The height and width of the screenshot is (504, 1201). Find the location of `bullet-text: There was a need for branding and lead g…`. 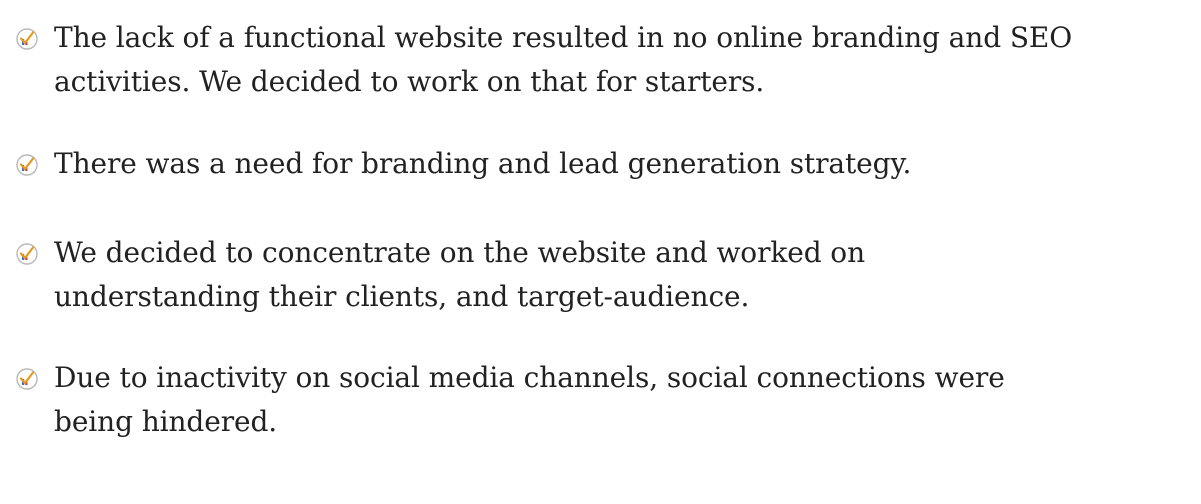

bullet-text: There was a need for branding and lead g… is located at coordinates (483, 163).